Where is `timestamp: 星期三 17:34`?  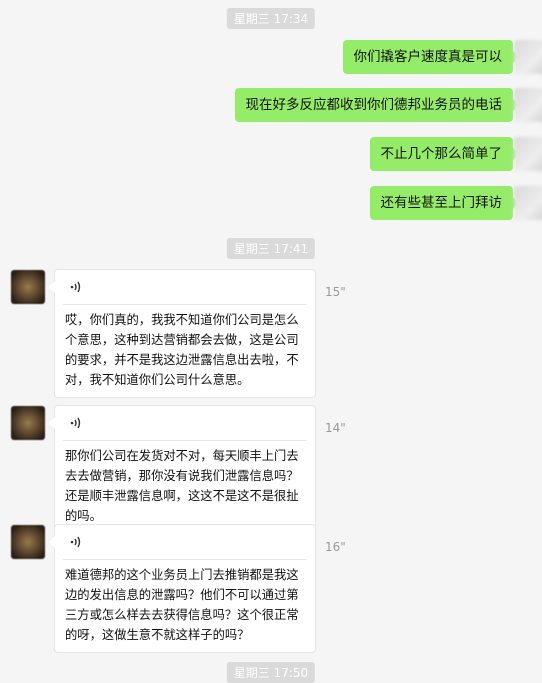
timestamp: 星期三 17:34 is located at coordinates (271, 18).